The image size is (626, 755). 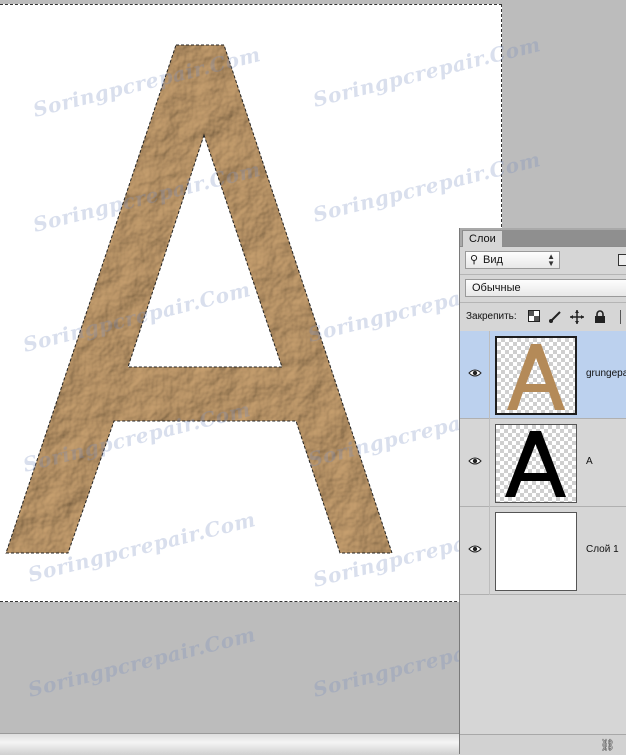 I want to click on layer-row-grungepa: grungepa, so click(x=543, y=375).